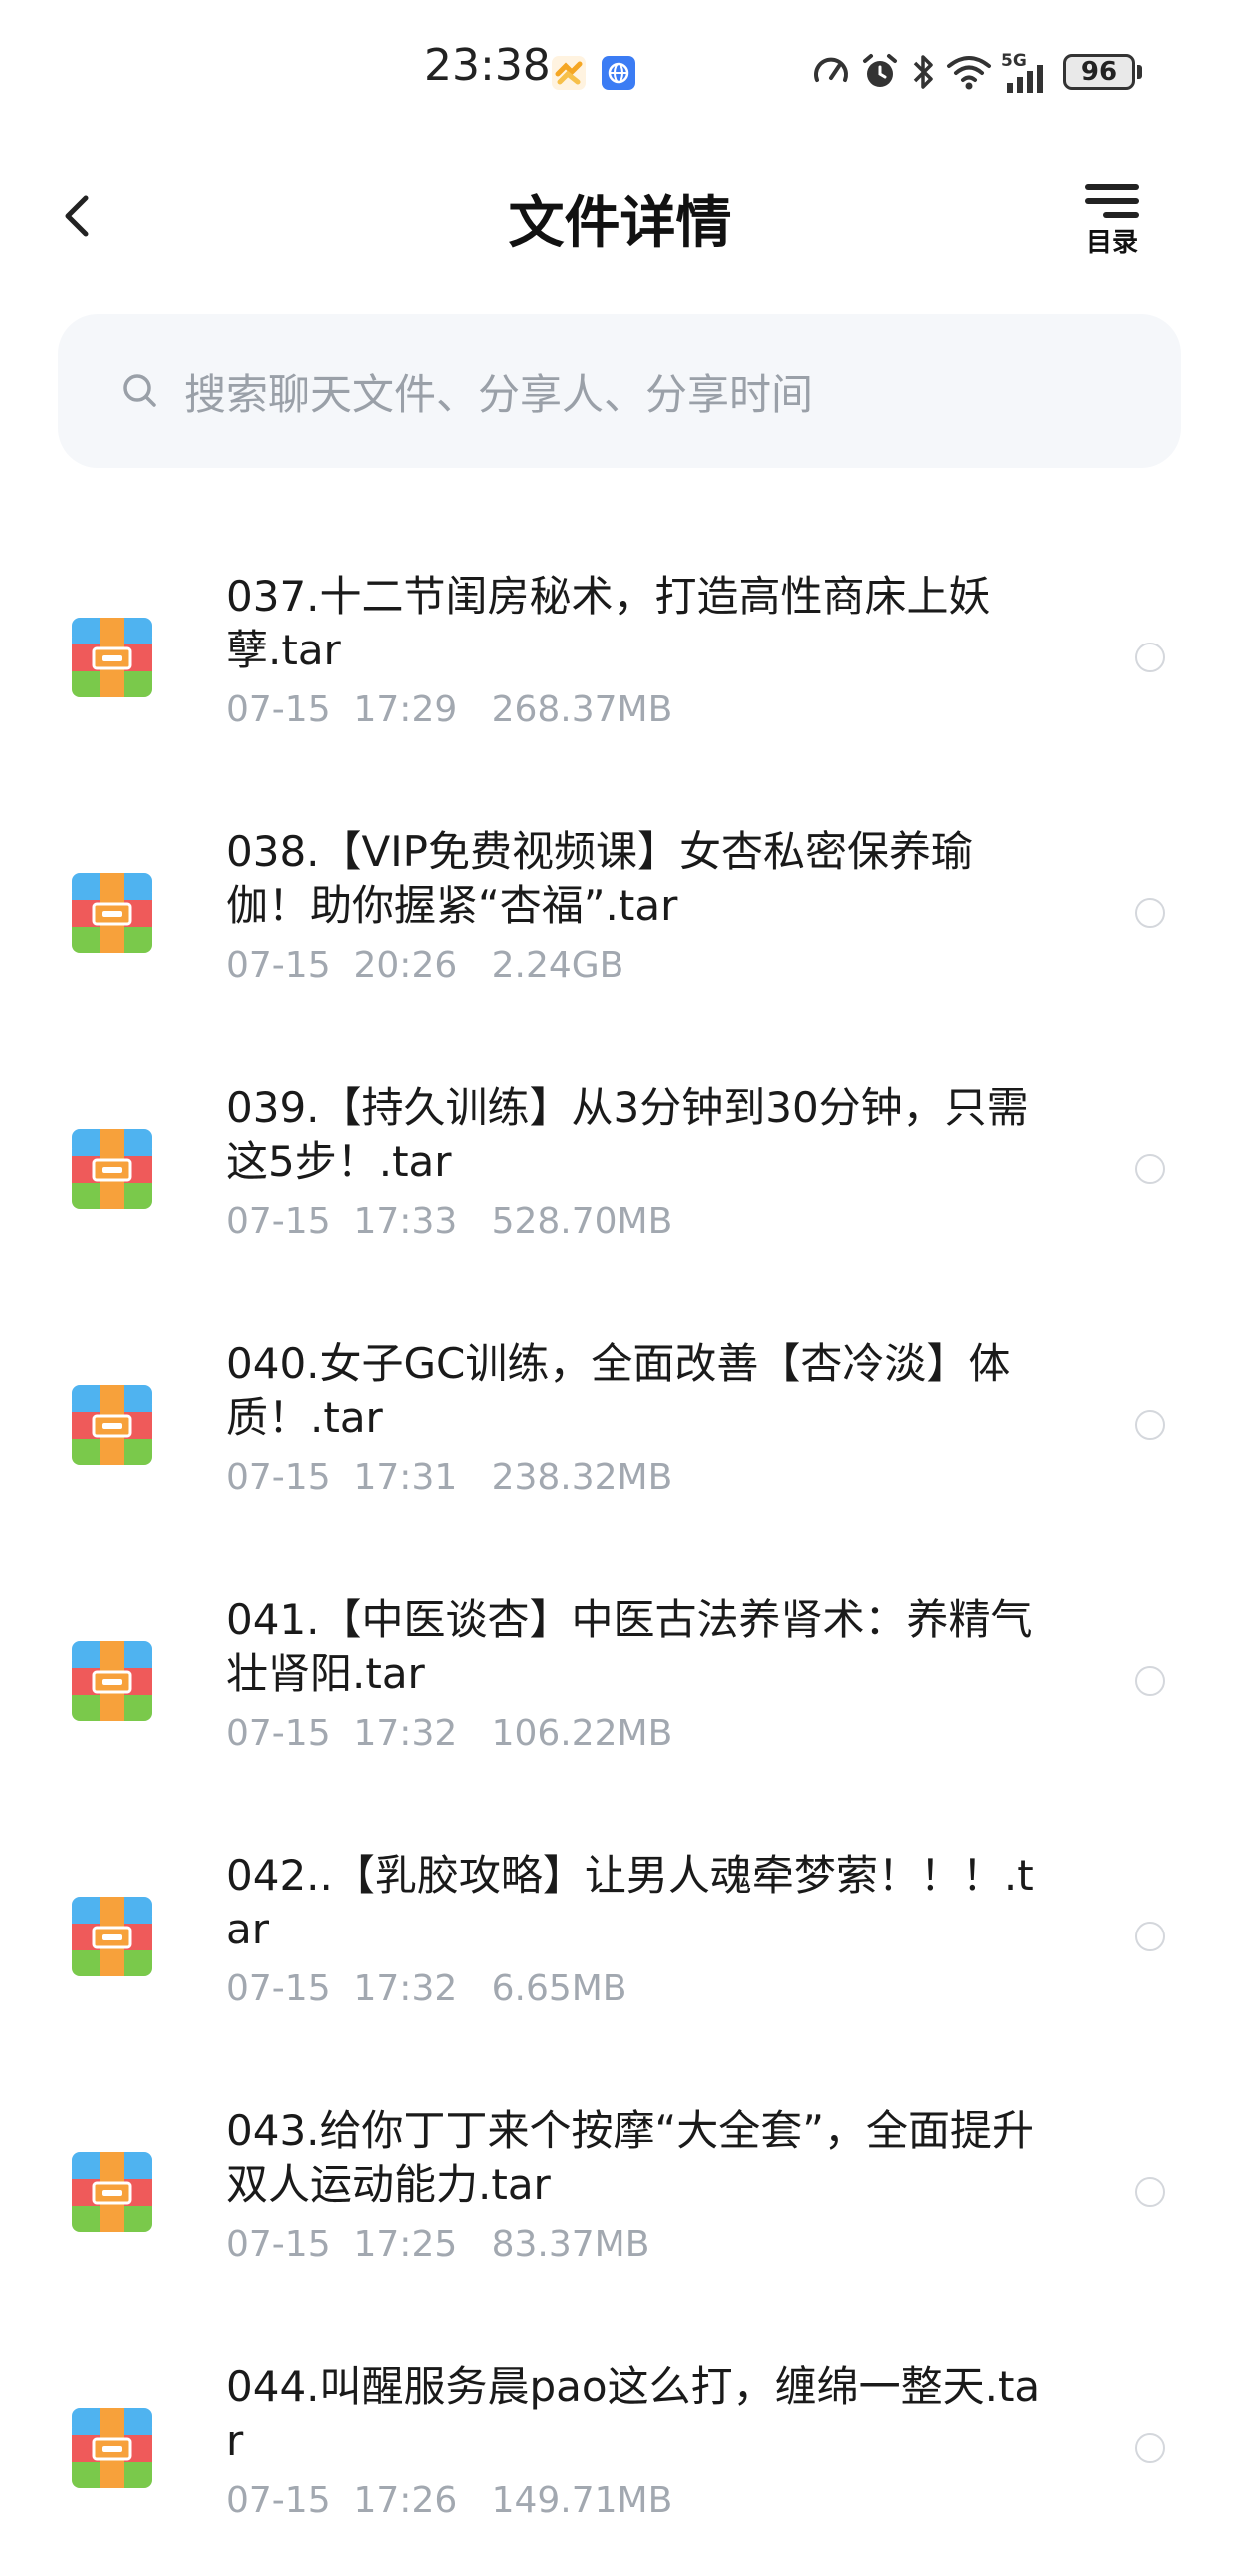 This screenshot has width=1240, height=2576. I want to click on toc-button: 目录, so click(1112, 219).